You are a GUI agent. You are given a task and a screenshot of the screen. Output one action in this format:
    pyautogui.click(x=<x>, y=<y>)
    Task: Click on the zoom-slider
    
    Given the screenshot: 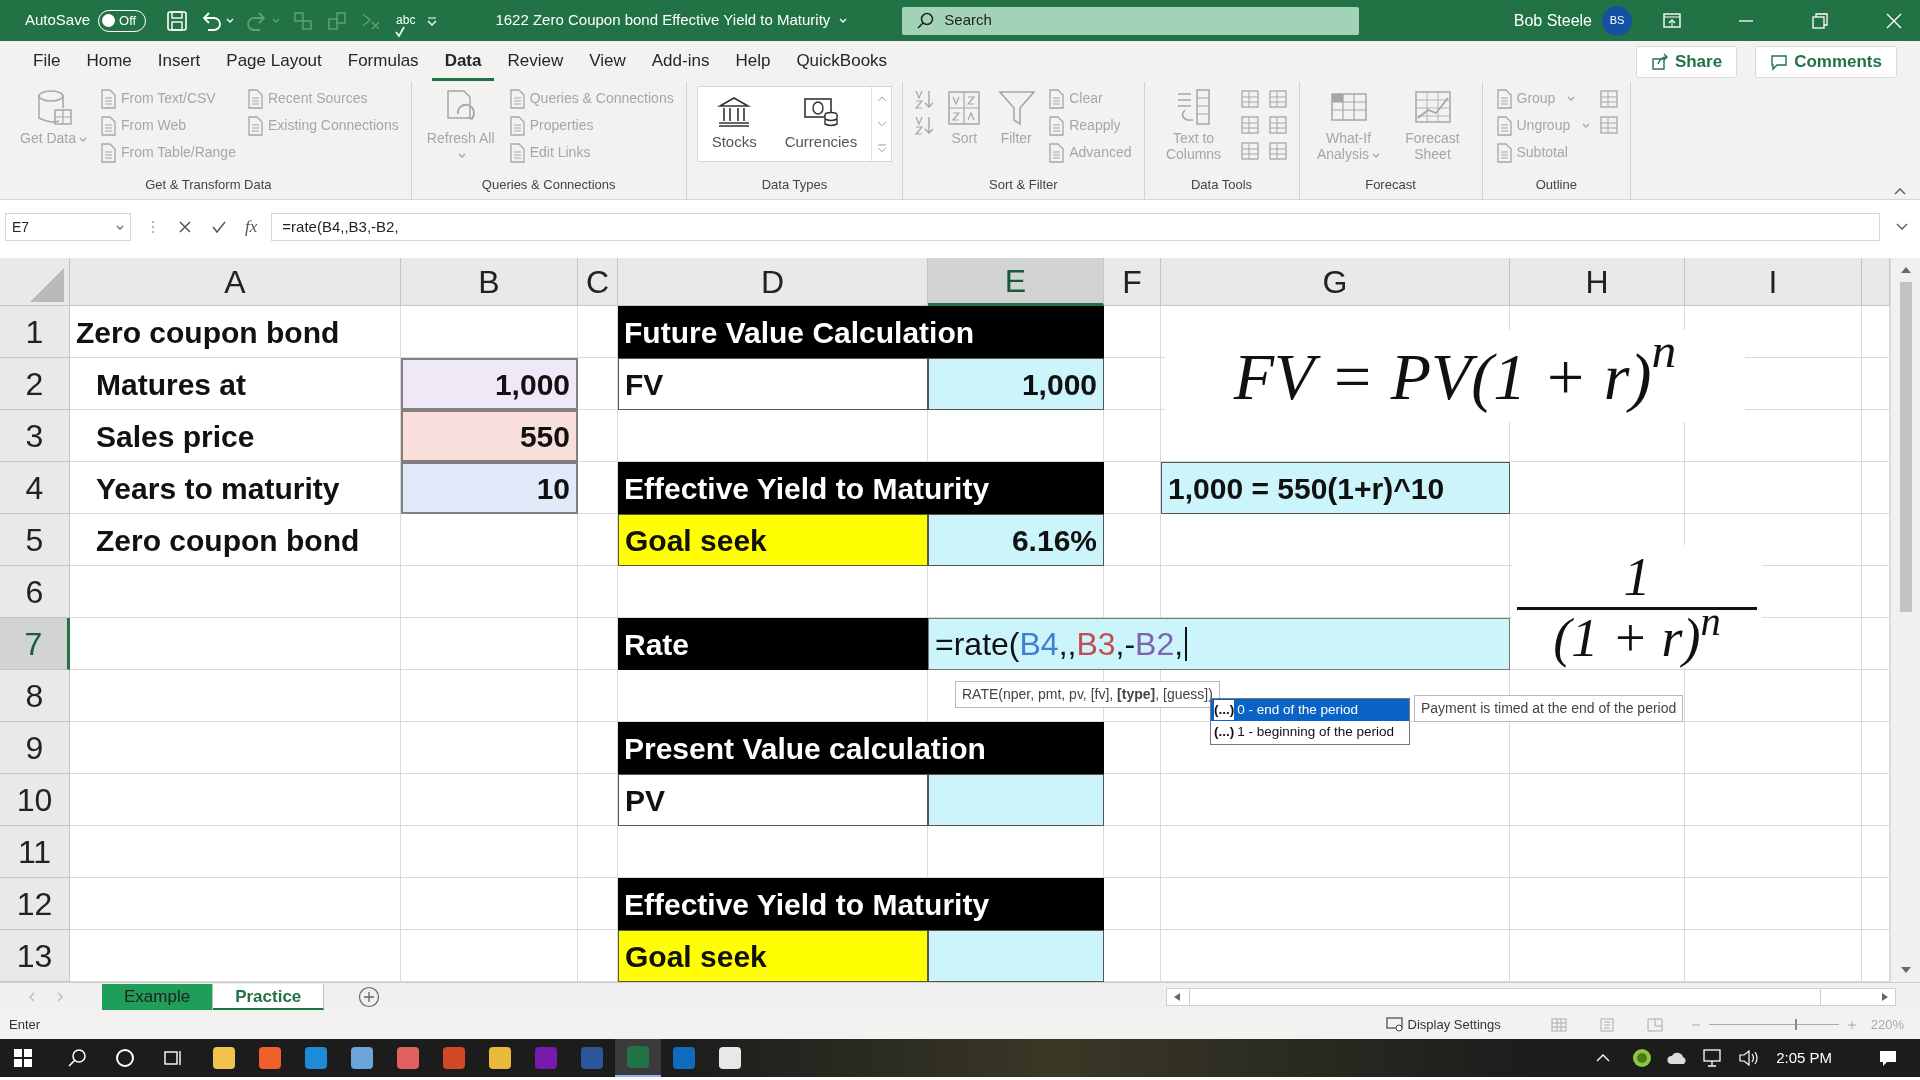 What is the action you would take?
    pyautogui.click(x=1773, y=1025)
    